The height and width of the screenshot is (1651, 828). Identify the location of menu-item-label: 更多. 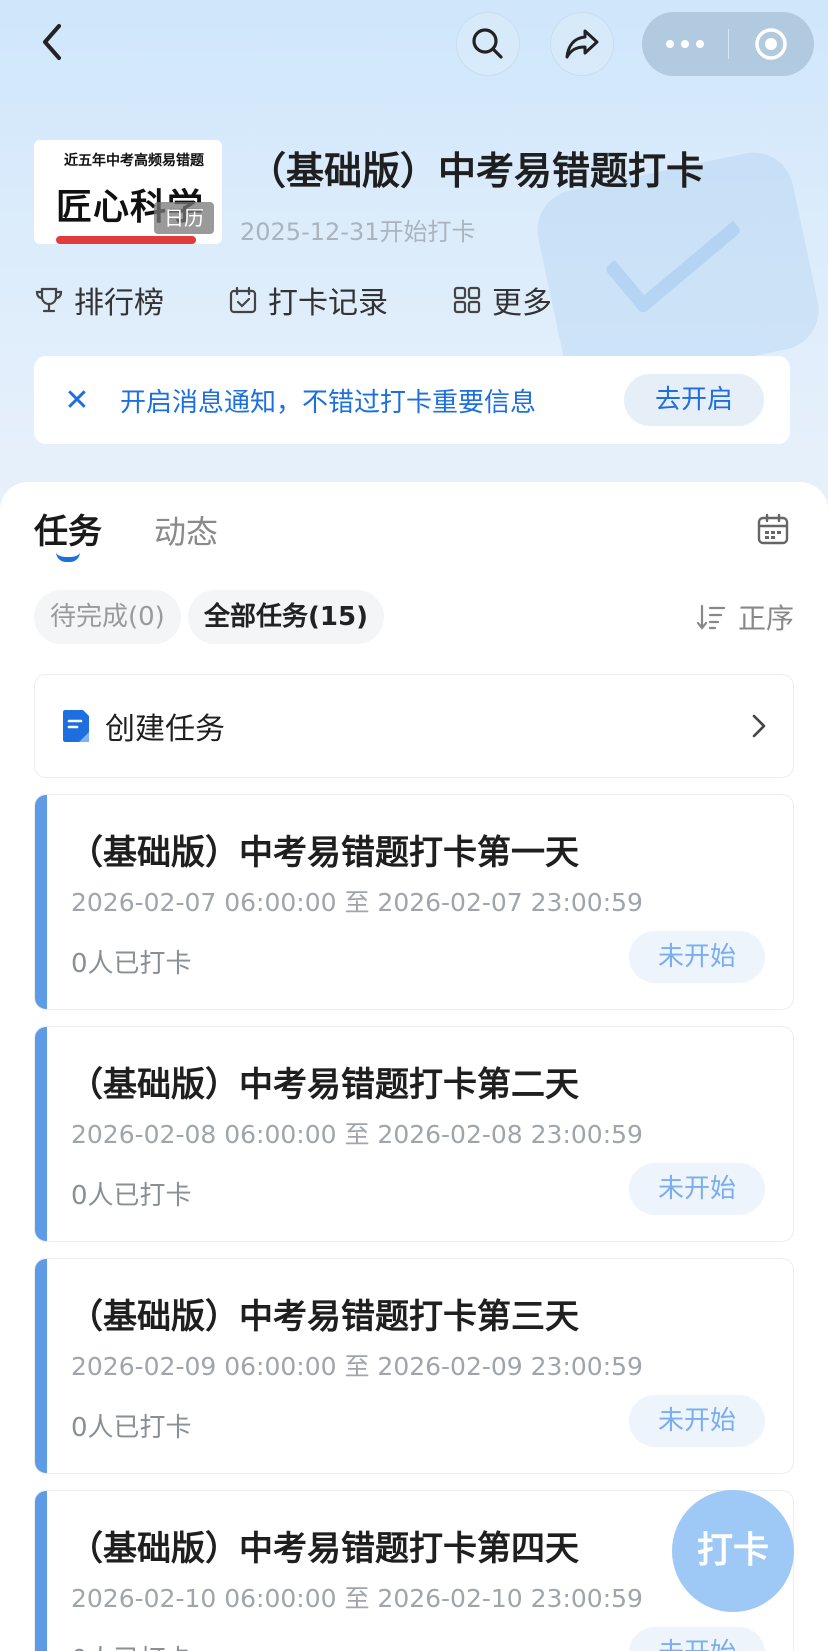
(522, 303).